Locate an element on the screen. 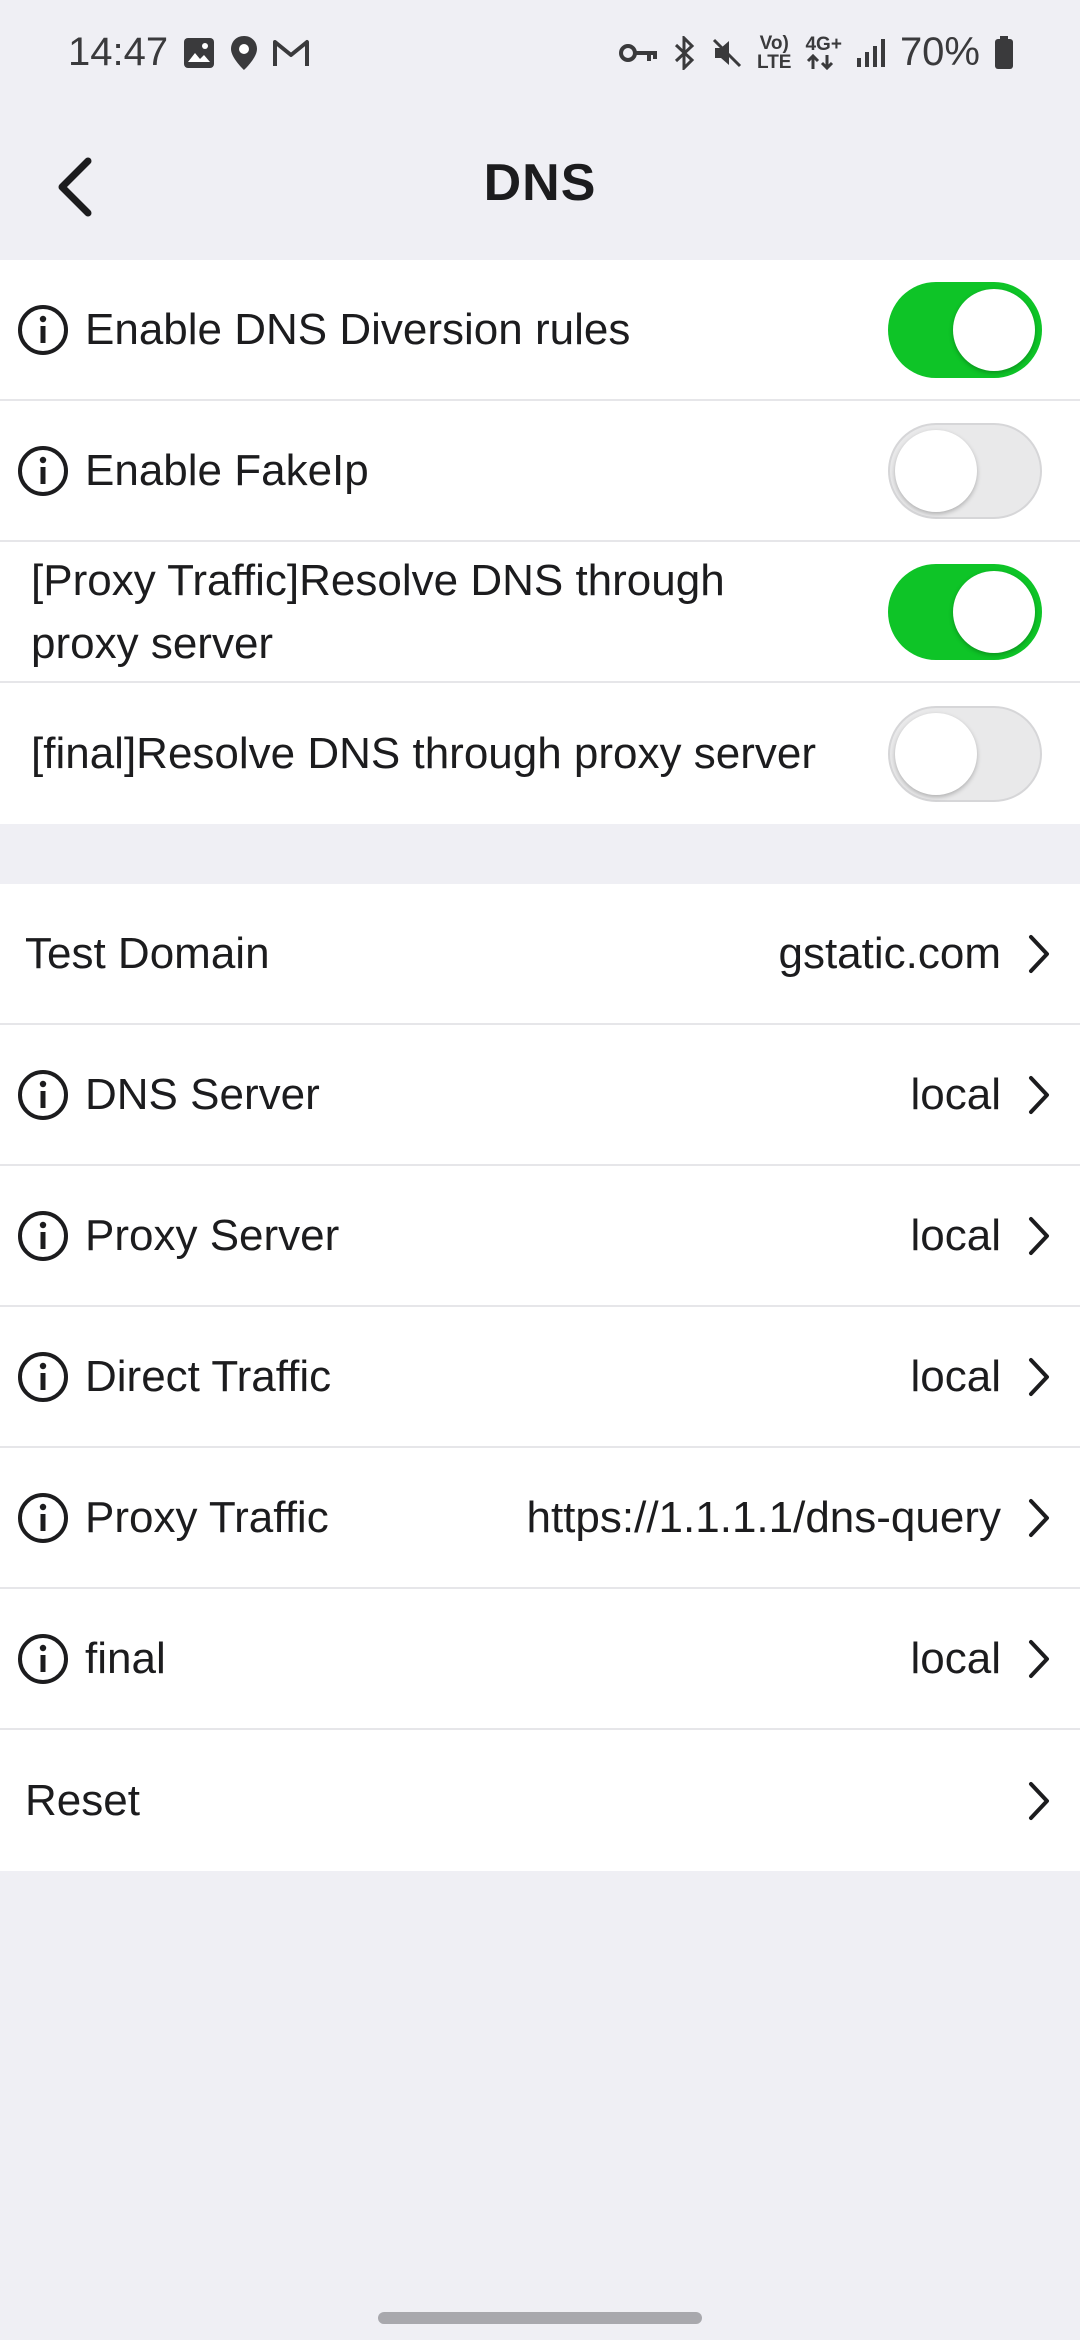  location-icon is located at coordinates (244, 53).